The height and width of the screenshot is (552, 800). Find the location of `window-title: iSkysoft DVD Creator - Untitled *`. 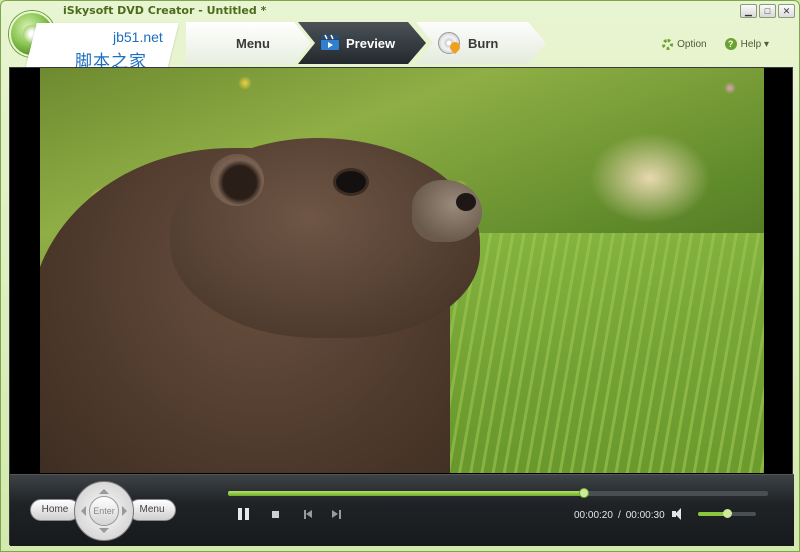

window-title: iSkysoft DVD Creator - Untitled * is located at coordinates (165, 10).